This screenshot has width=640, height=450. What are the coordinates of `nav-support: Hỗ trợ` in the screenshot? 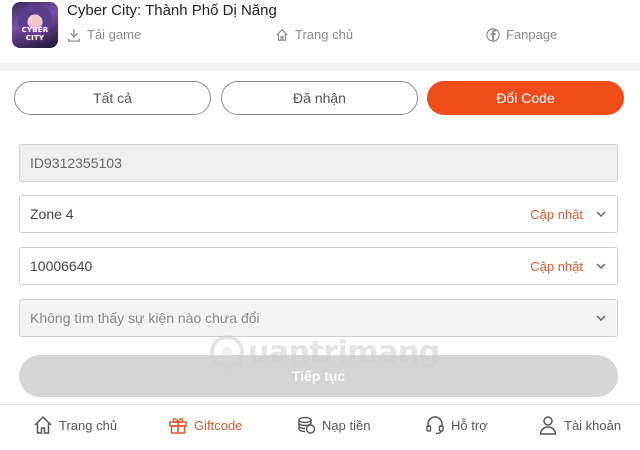 It's located at (456, 425).